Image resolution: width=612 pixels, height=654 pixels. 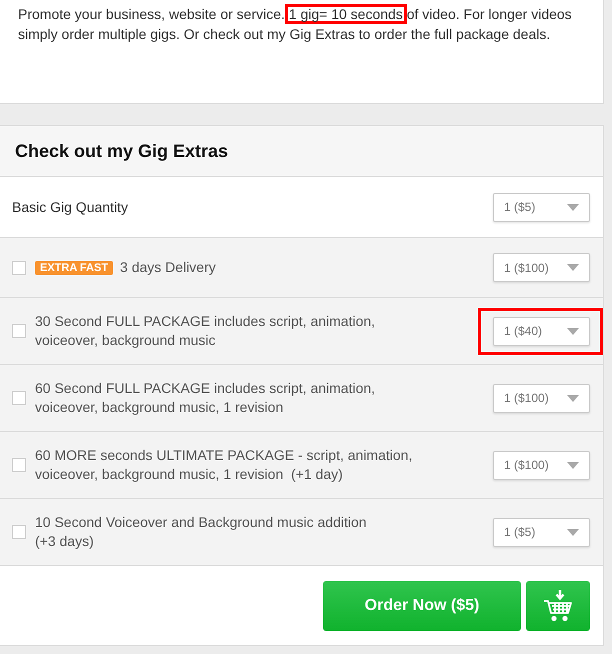 What do you see at coordinates (121, 151) in the screenshot?
I see `panel-title: Check out my Gig Extras` at bounding box center [121, 151].